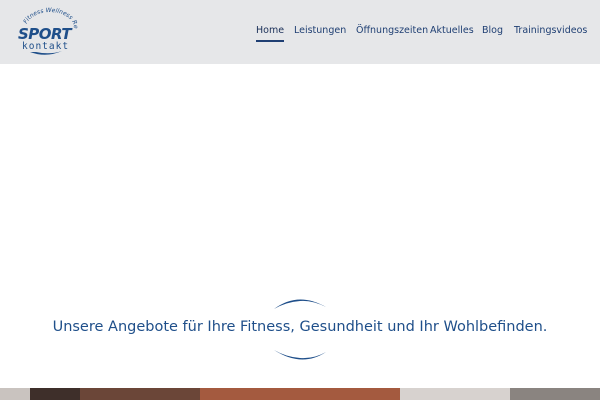 The height and width of the screenshot is (400, 600). Describe the element at coordinates (300, 304) in the screenshot. I see `wave-top-icon` at that location.